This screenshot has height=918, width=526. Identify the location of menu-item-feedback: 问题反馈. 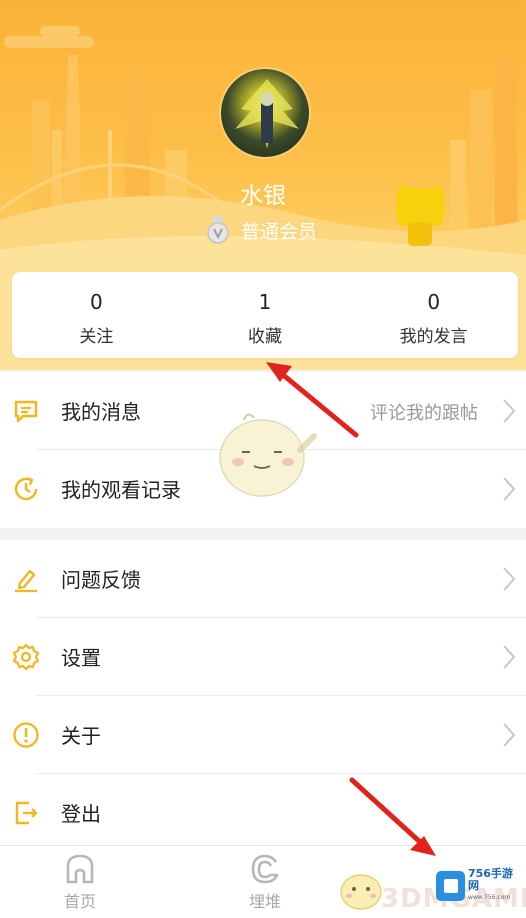
(263, 579).